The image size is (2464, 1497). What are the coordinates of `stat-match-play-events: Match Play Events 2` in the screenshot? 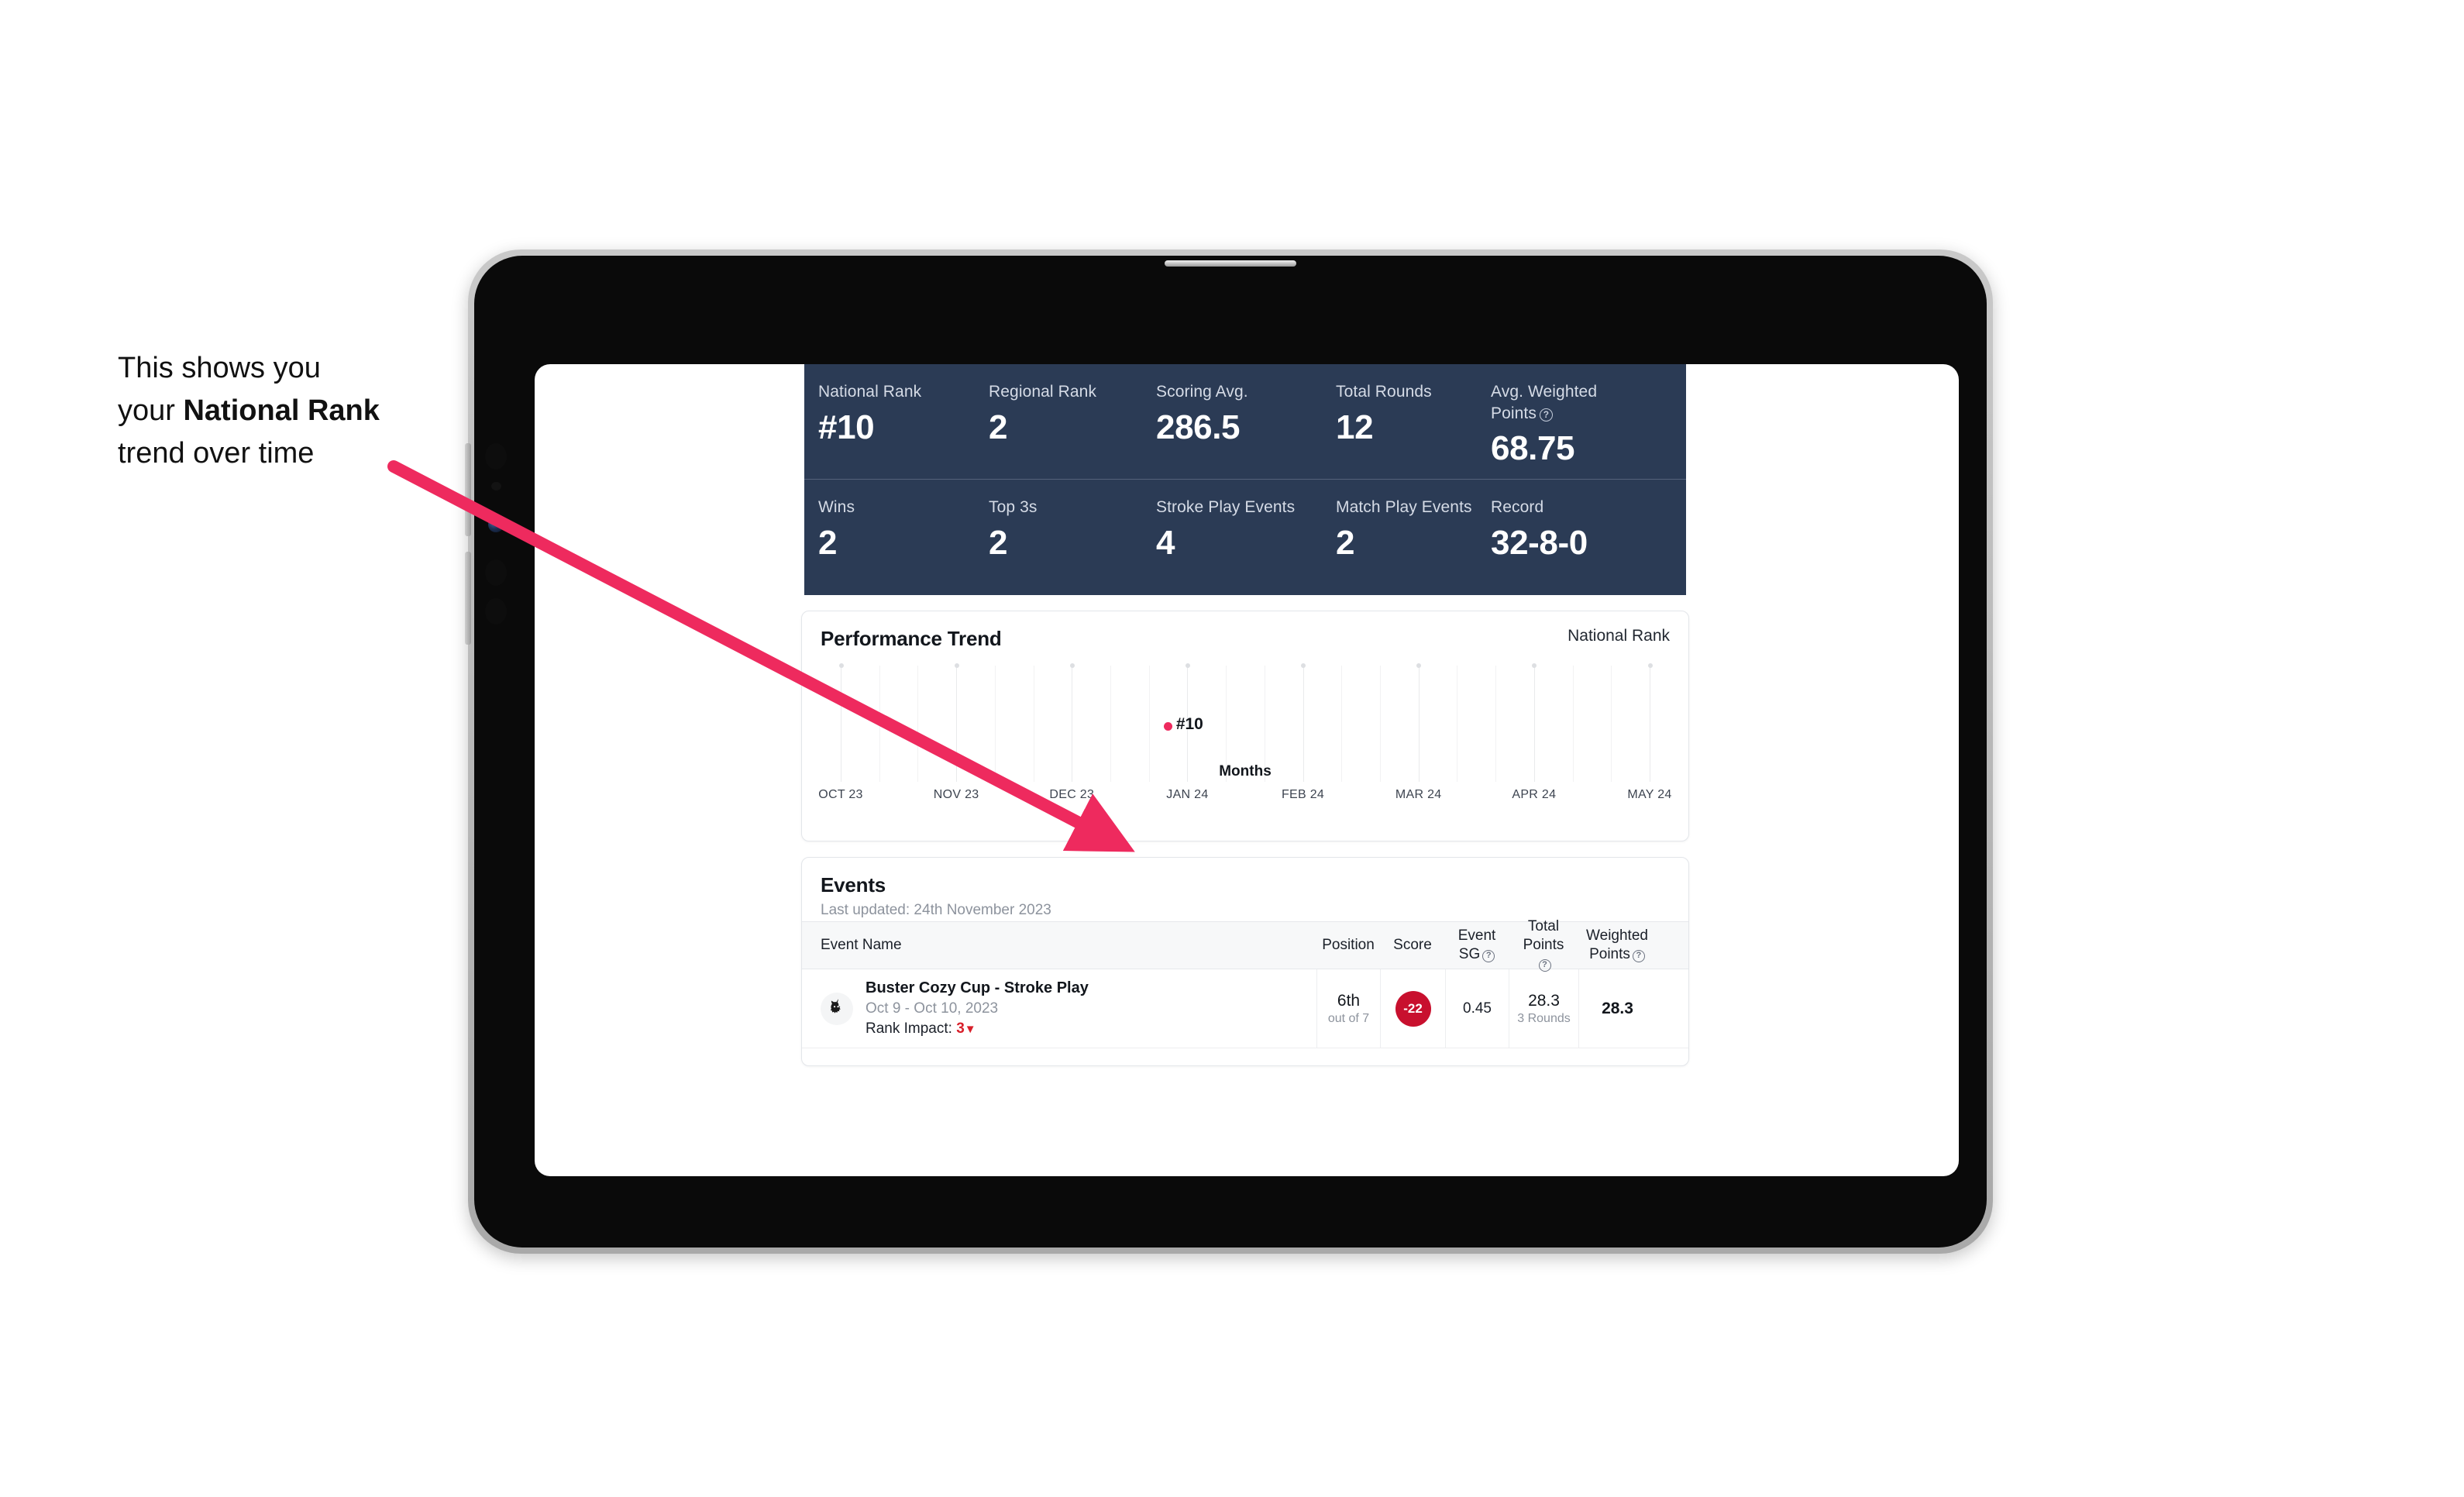 It's located at (1399, 537).